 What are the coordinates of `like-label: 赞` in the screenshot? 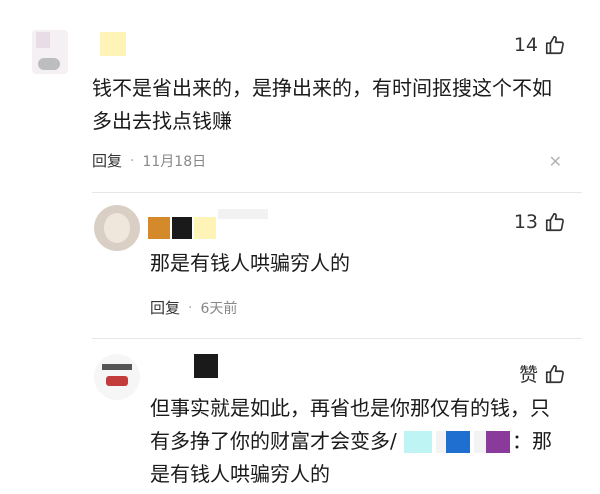 It's located at (528, 375).